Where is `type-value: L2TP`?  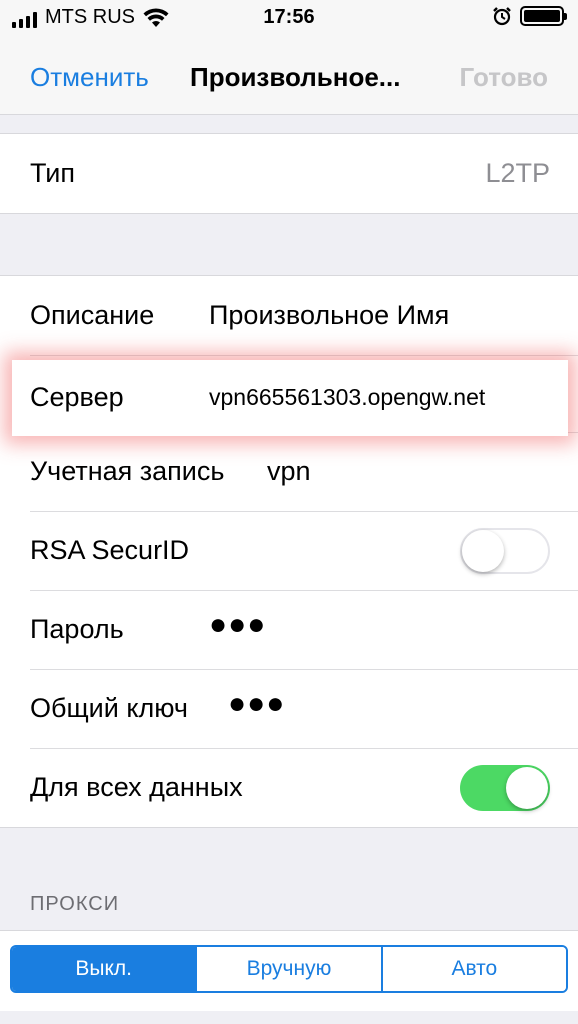 type-value: L2TP is located at coordinates (517, 173).